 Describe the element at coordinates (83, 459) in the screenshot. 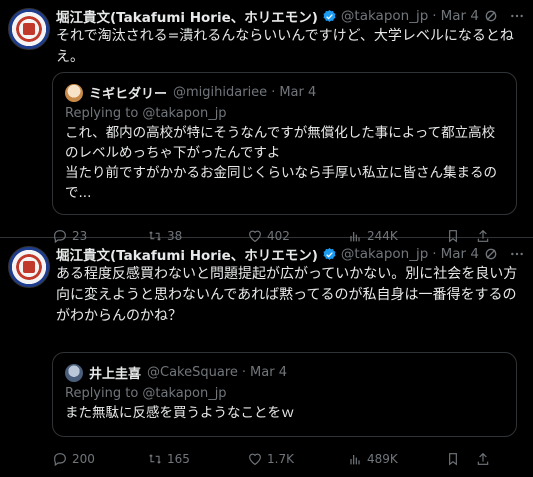

I see `reply-count: 200` at that location.